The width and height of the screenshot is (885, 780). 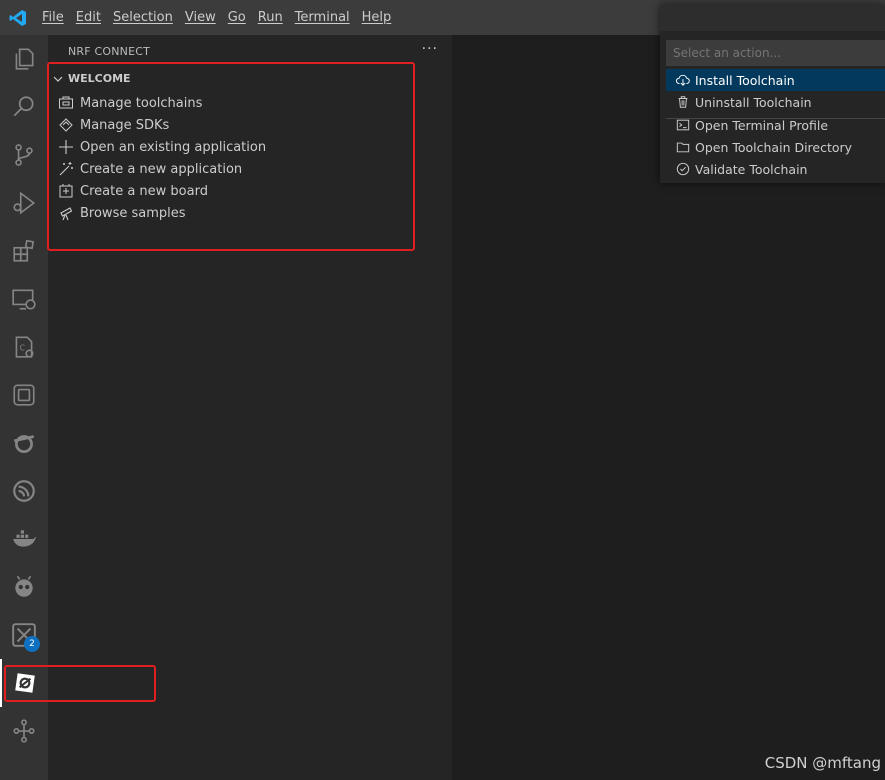 I want to click on activity-cmake: C, so click(x=24, y=347).